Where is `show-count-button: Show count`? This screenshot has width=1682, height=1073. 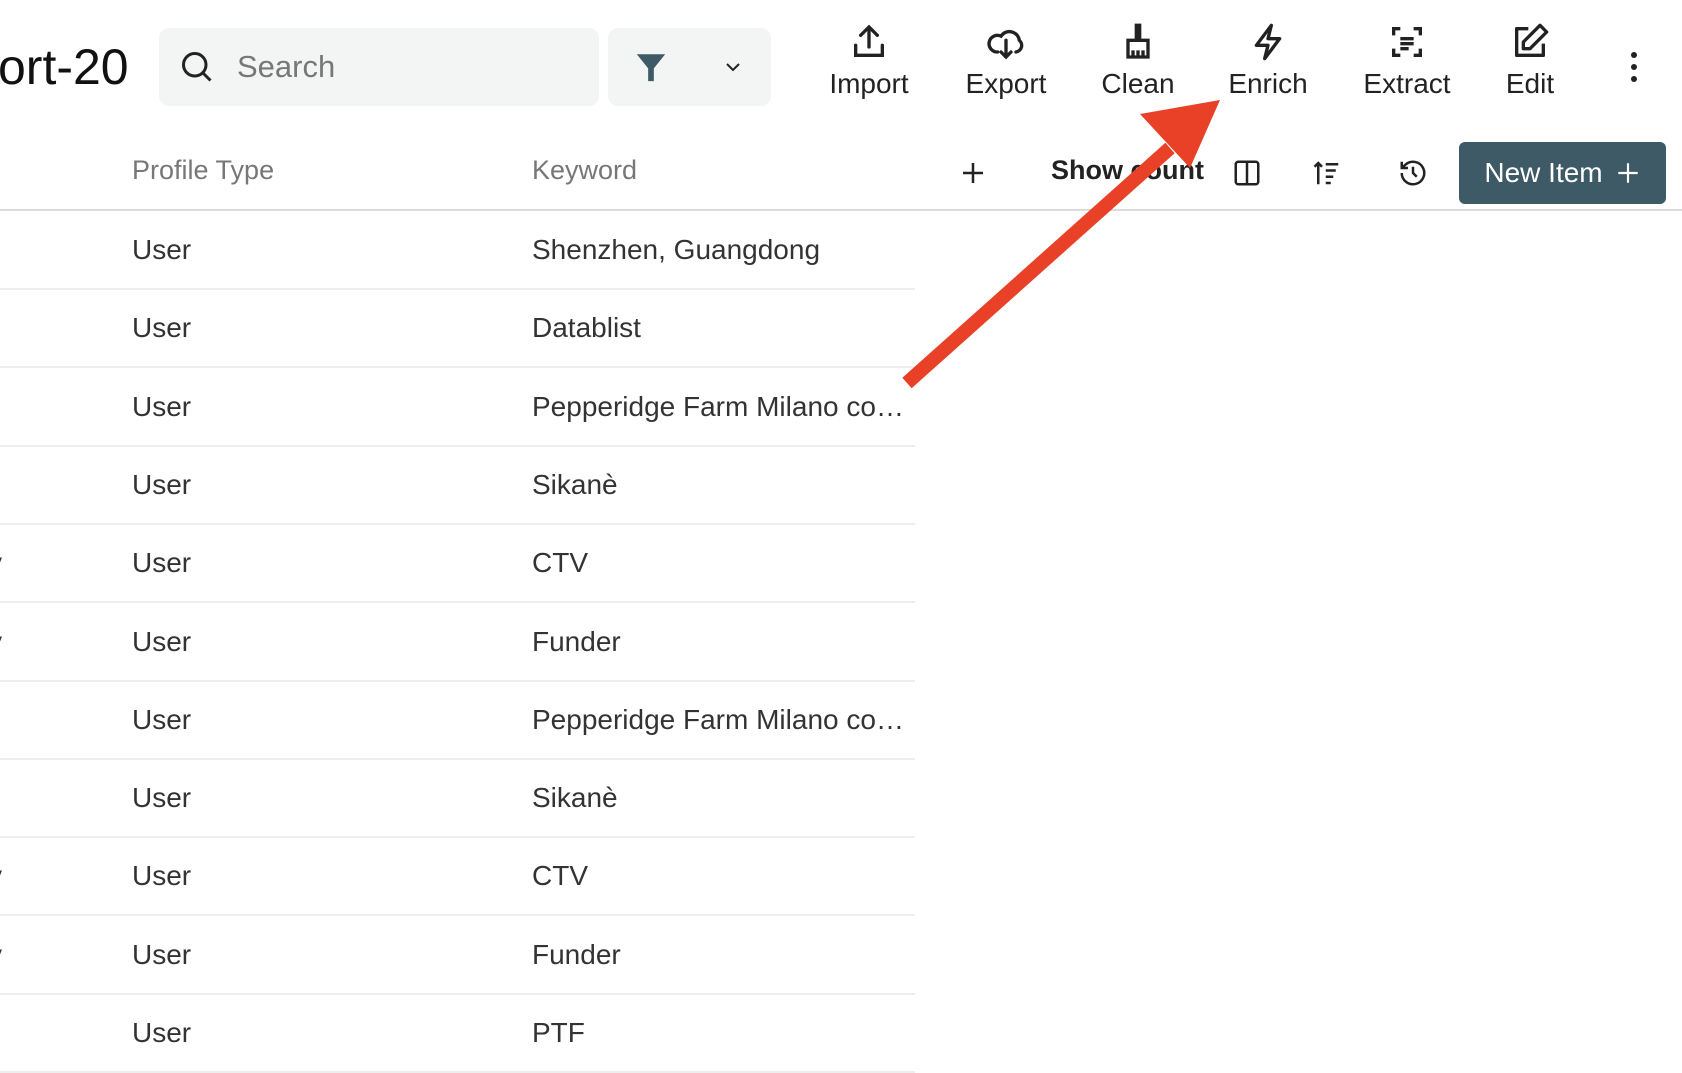
show-count-button: Show count is located at coordinates (1127, 170).